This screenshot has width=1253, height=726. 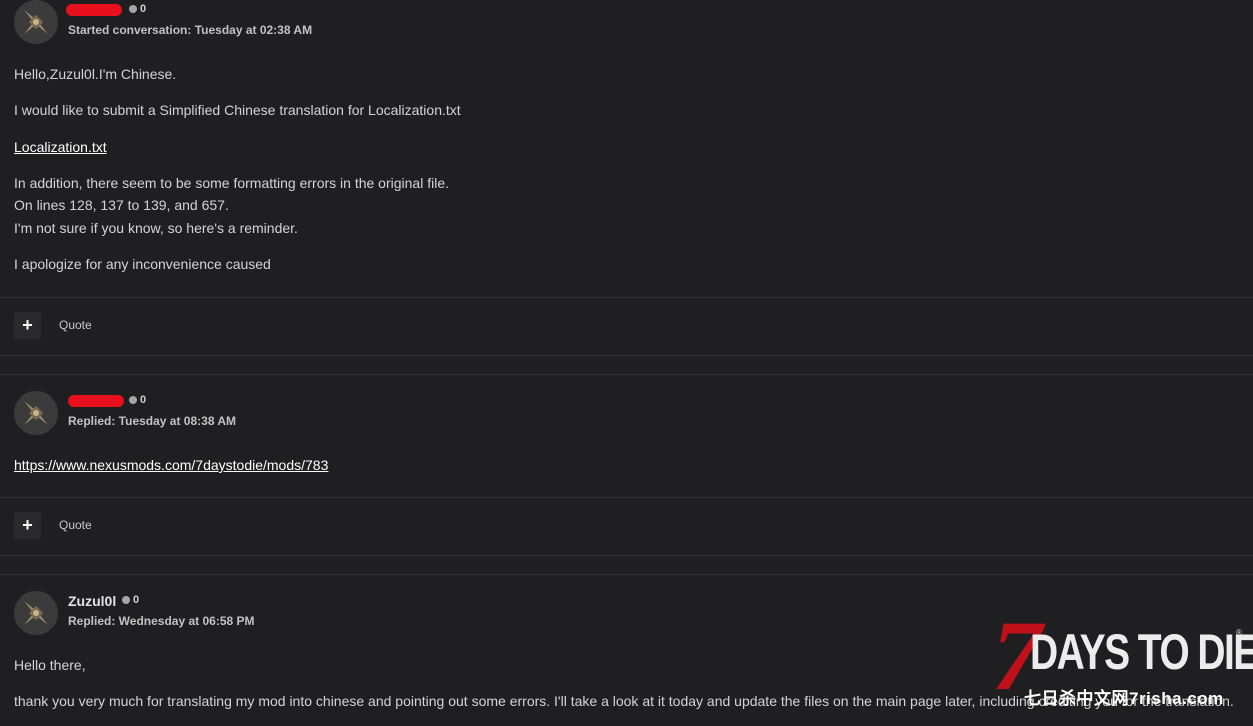 What do you see at coordinates (152, 421) in the screenshot?
I see `post-meta: Replied: Tuesday at 08:38 AM` at bounding box center [152, 421].